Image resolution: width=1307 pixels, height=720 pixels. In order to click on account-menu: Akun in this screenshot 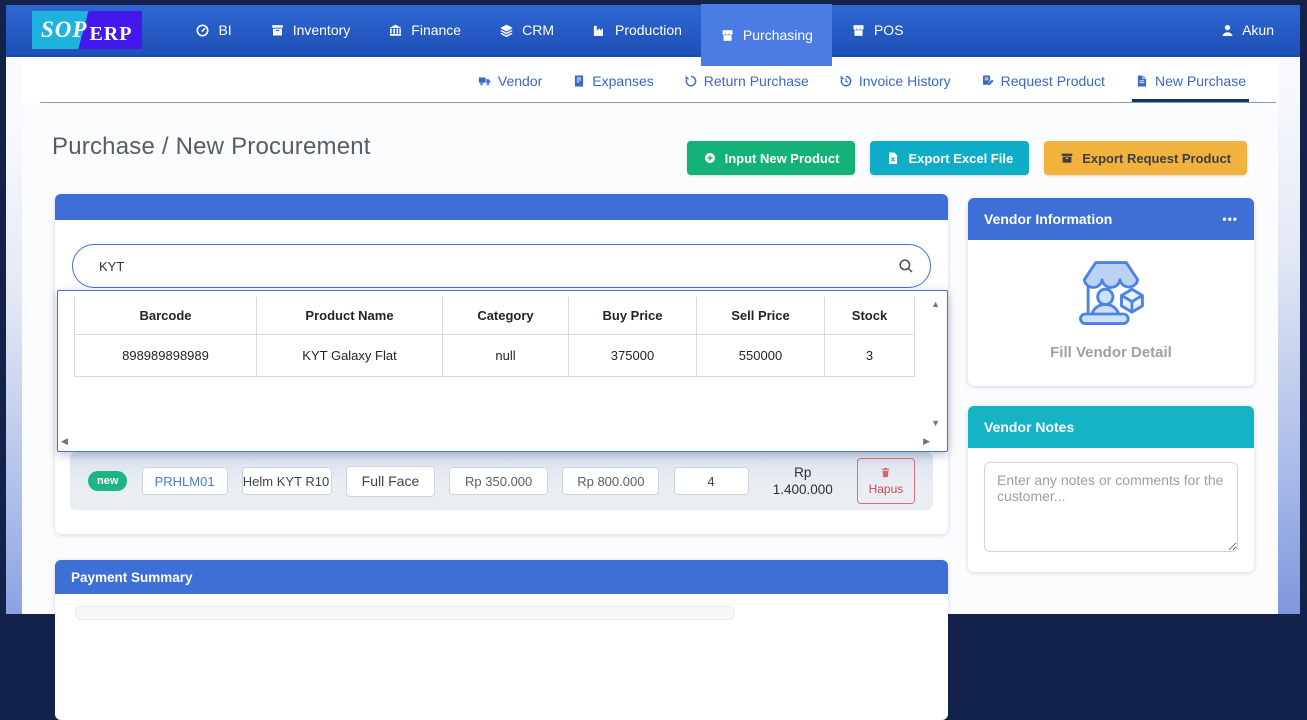, I will do `click(1247, 30)`.